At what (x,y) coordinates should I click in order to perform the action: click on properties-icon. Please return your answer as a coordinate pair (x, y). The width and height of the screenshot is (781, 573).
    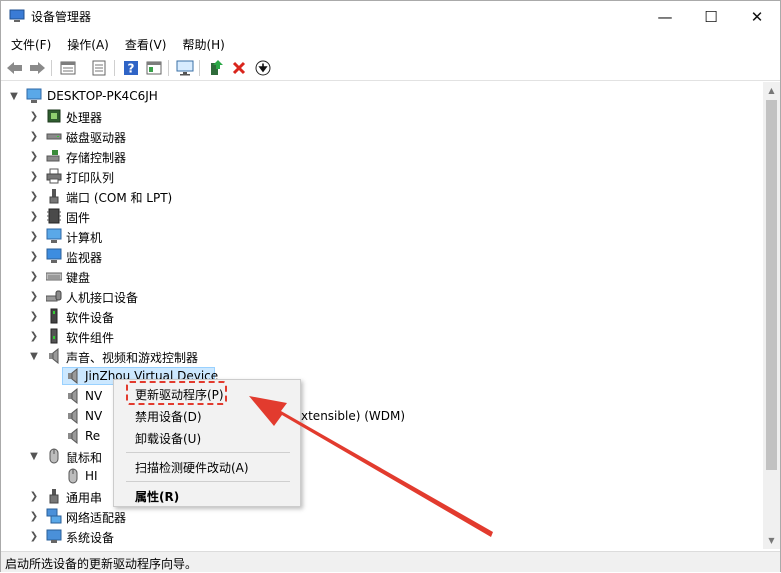
    Looking at the image, I should click on (68, 68).